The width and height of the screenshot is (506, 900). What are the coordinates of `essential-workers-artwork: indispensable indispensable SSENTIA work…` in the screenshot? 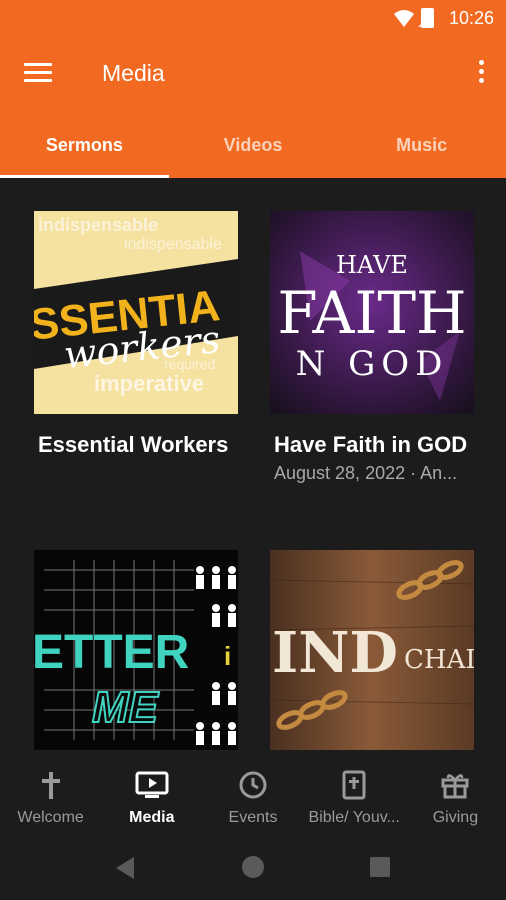 It's located at (136, 312).